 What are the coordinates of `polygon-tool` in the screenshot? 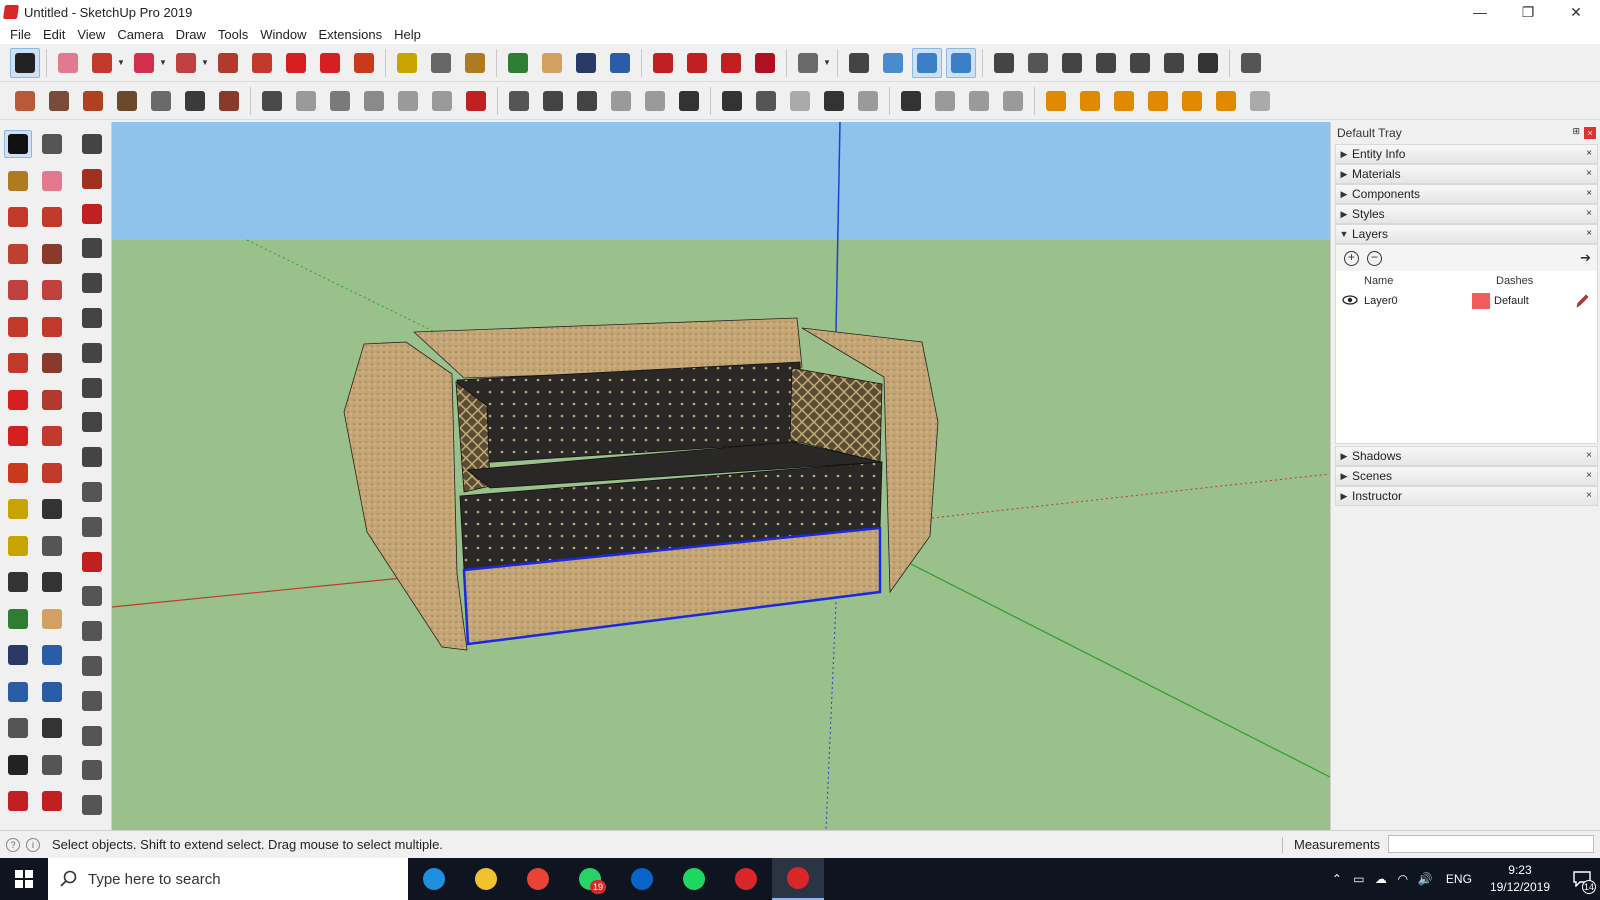 It's located at (52, 290).